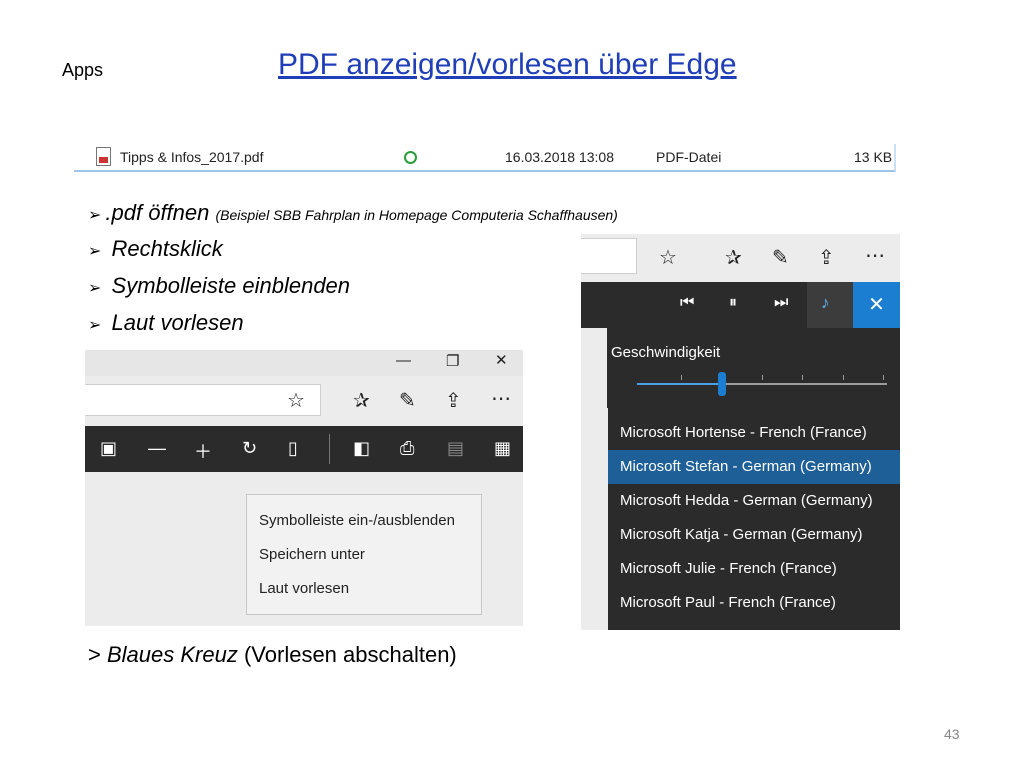 The image size is (1024, 768). What do you see at coordinates (108, 448) in the screenshot?
I see `fit-page-icon: ▣` at bounding box center [108, 448].